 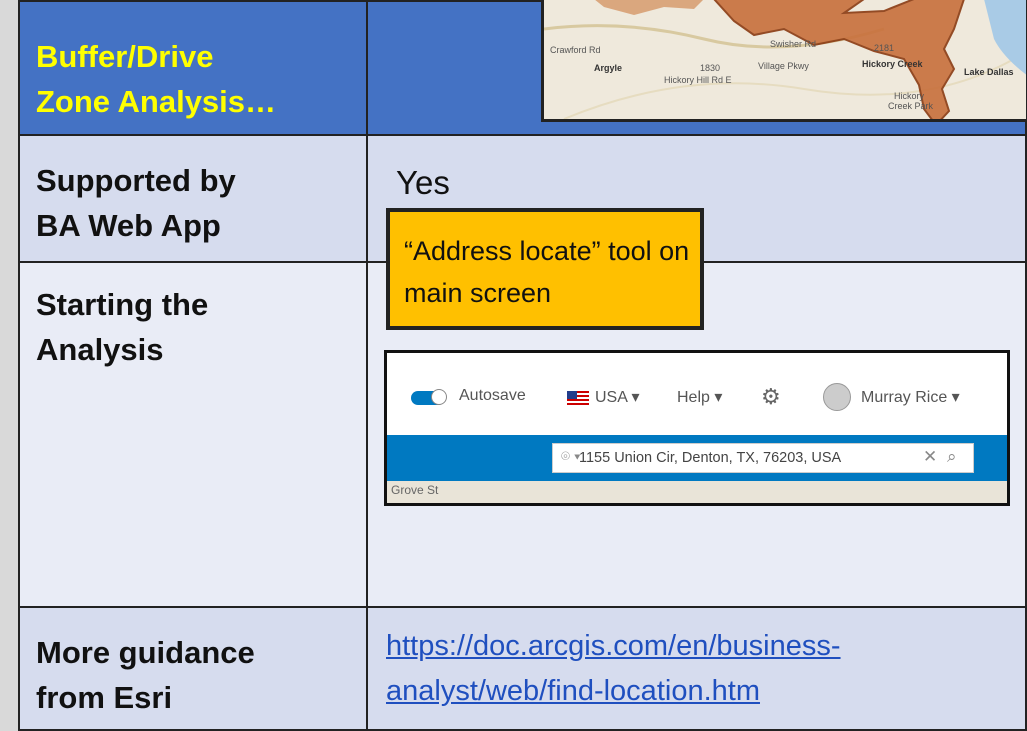 What do you see at coordinates (145, 675) in the screenshot?
I see `row-guidance-label: More guidance from Esri` at bounding box center [145, 675].